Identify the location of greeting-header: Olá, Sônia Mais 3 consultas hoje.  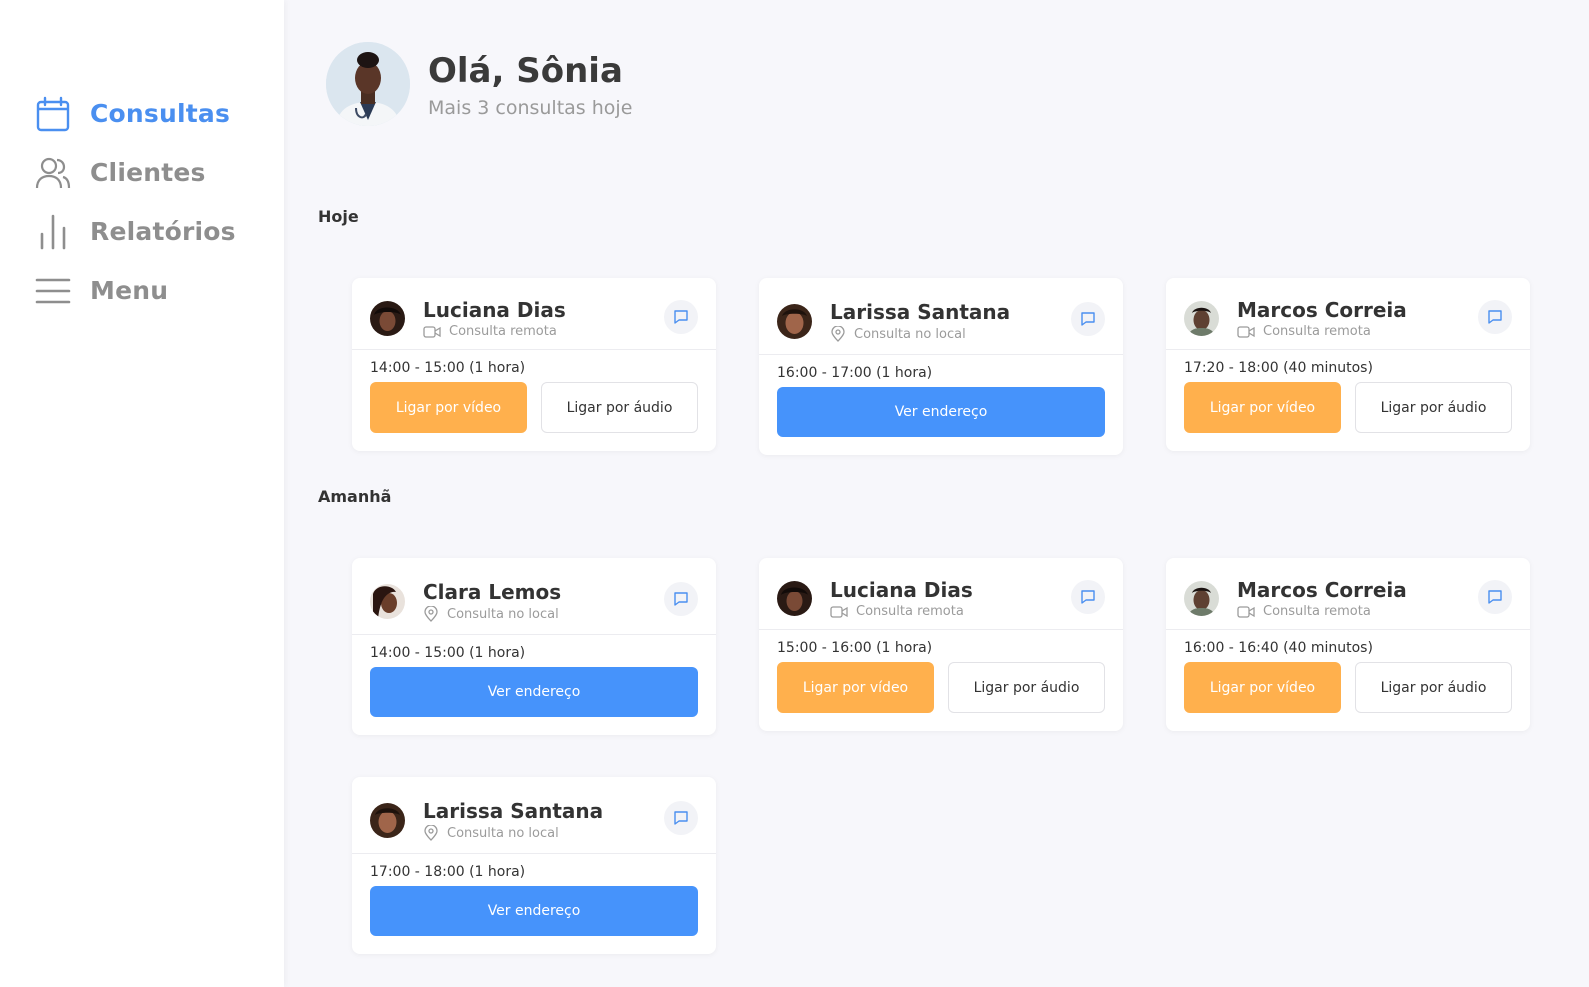
(479, 84).